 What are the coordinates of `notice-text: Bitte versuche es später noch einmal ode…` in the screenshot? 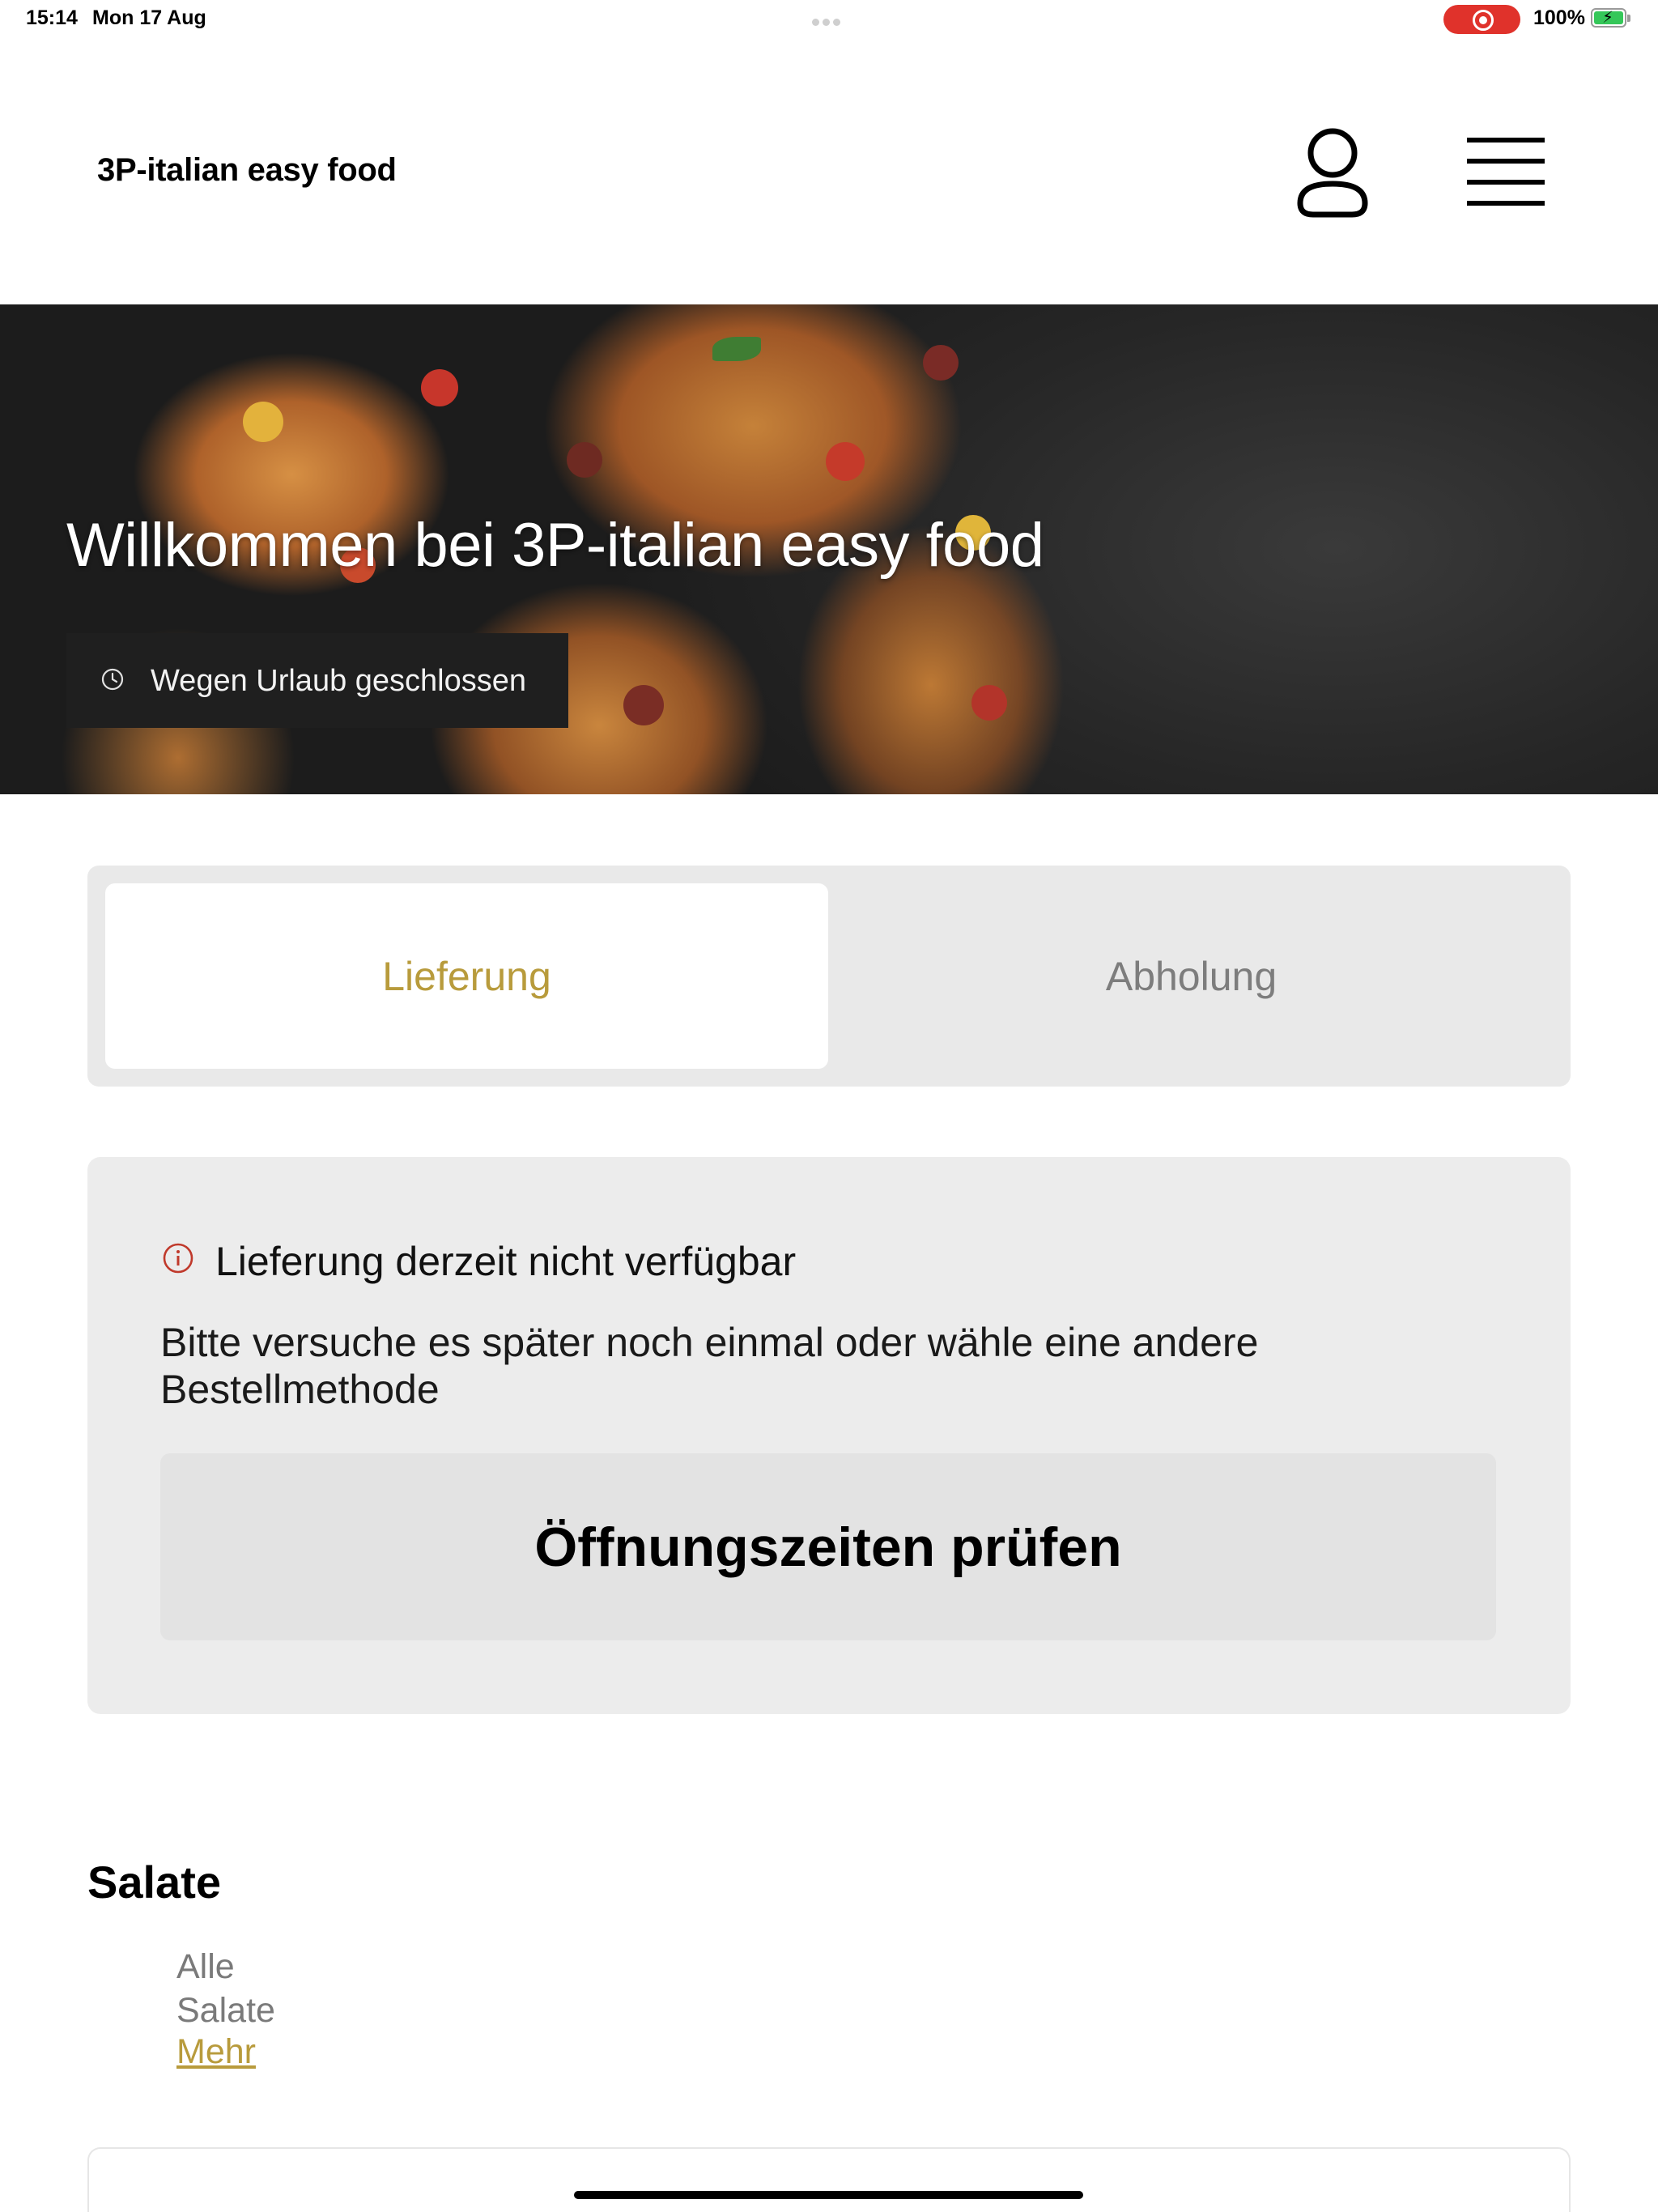 It's located at (709, 1366).